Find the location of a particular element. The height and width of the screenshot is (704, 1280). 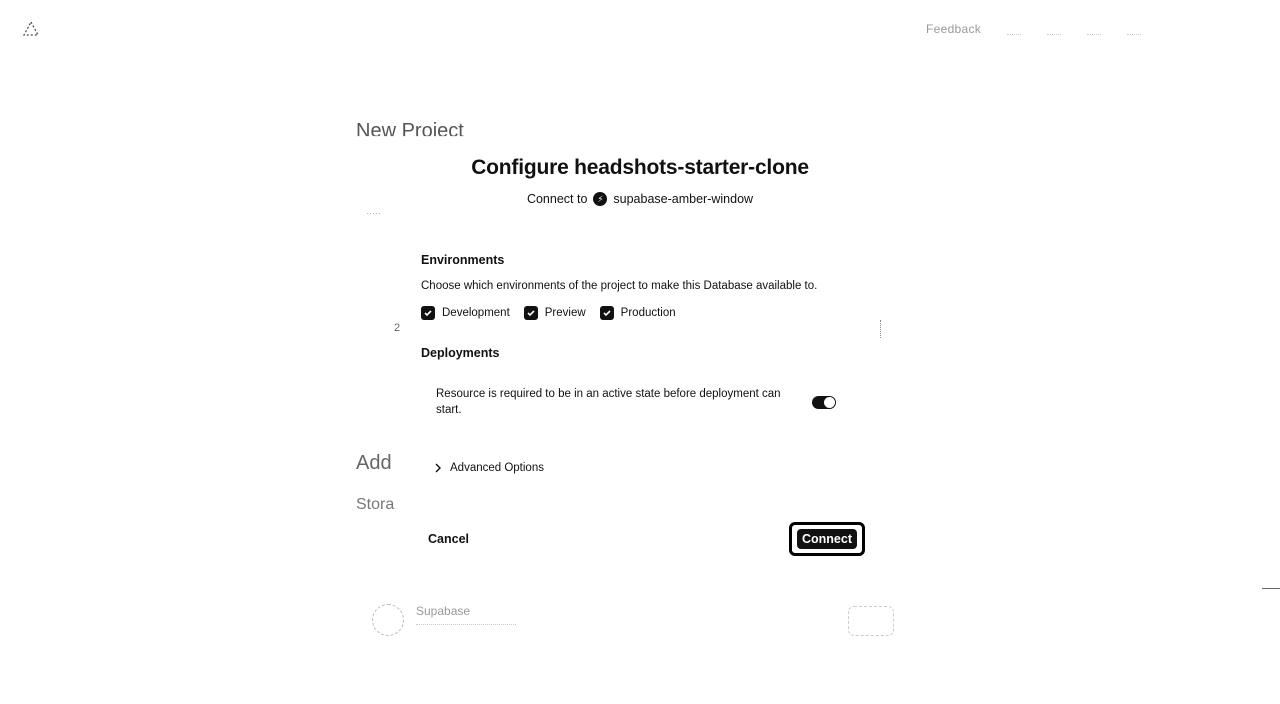

dialog-title: Configure headshots-starter-clone is located at coordinates (640, 167).